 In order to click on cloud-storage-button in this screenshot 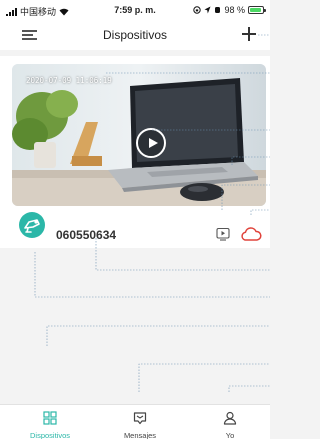, I will do `click(251, 234)`.